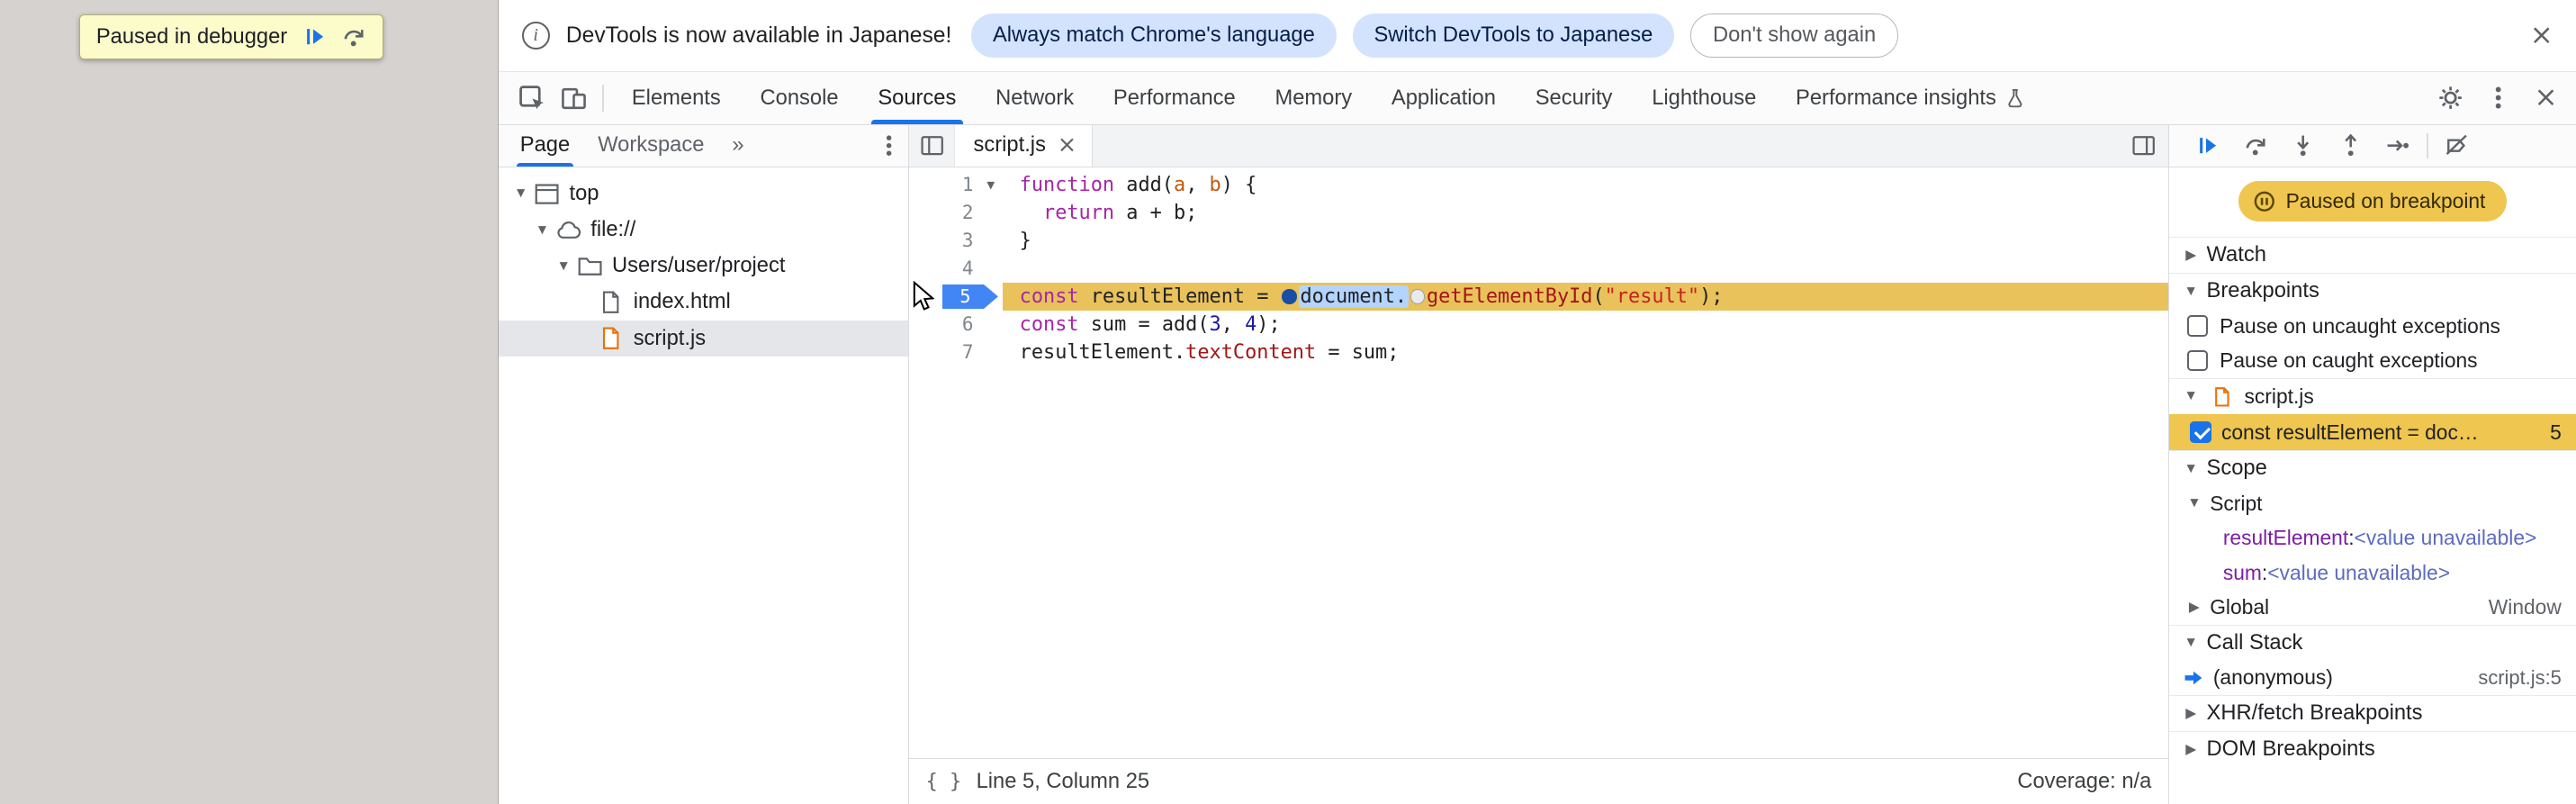 The height and width of the screenshot is (804, 2576). What do you see at coordinates (2255, 146) in the screenshot?
I see `step-over-button` at bounding box center [2255, 146].